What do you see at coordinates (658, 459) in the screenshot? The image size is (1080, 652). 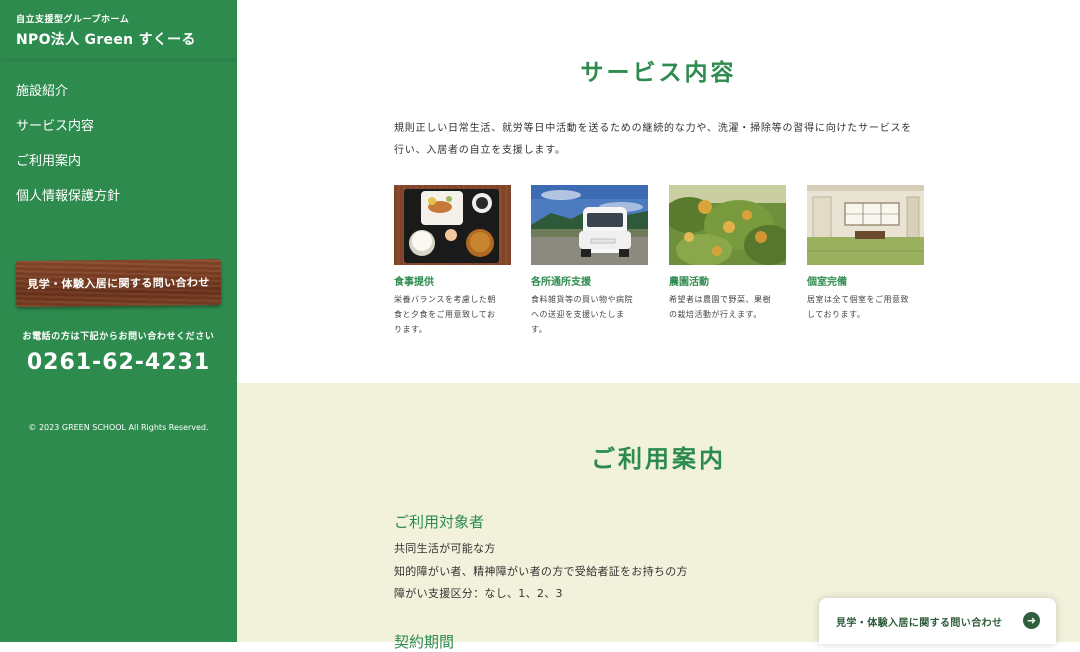 I see `guide-title: ご利用案内` at bounding box center [658, 459].